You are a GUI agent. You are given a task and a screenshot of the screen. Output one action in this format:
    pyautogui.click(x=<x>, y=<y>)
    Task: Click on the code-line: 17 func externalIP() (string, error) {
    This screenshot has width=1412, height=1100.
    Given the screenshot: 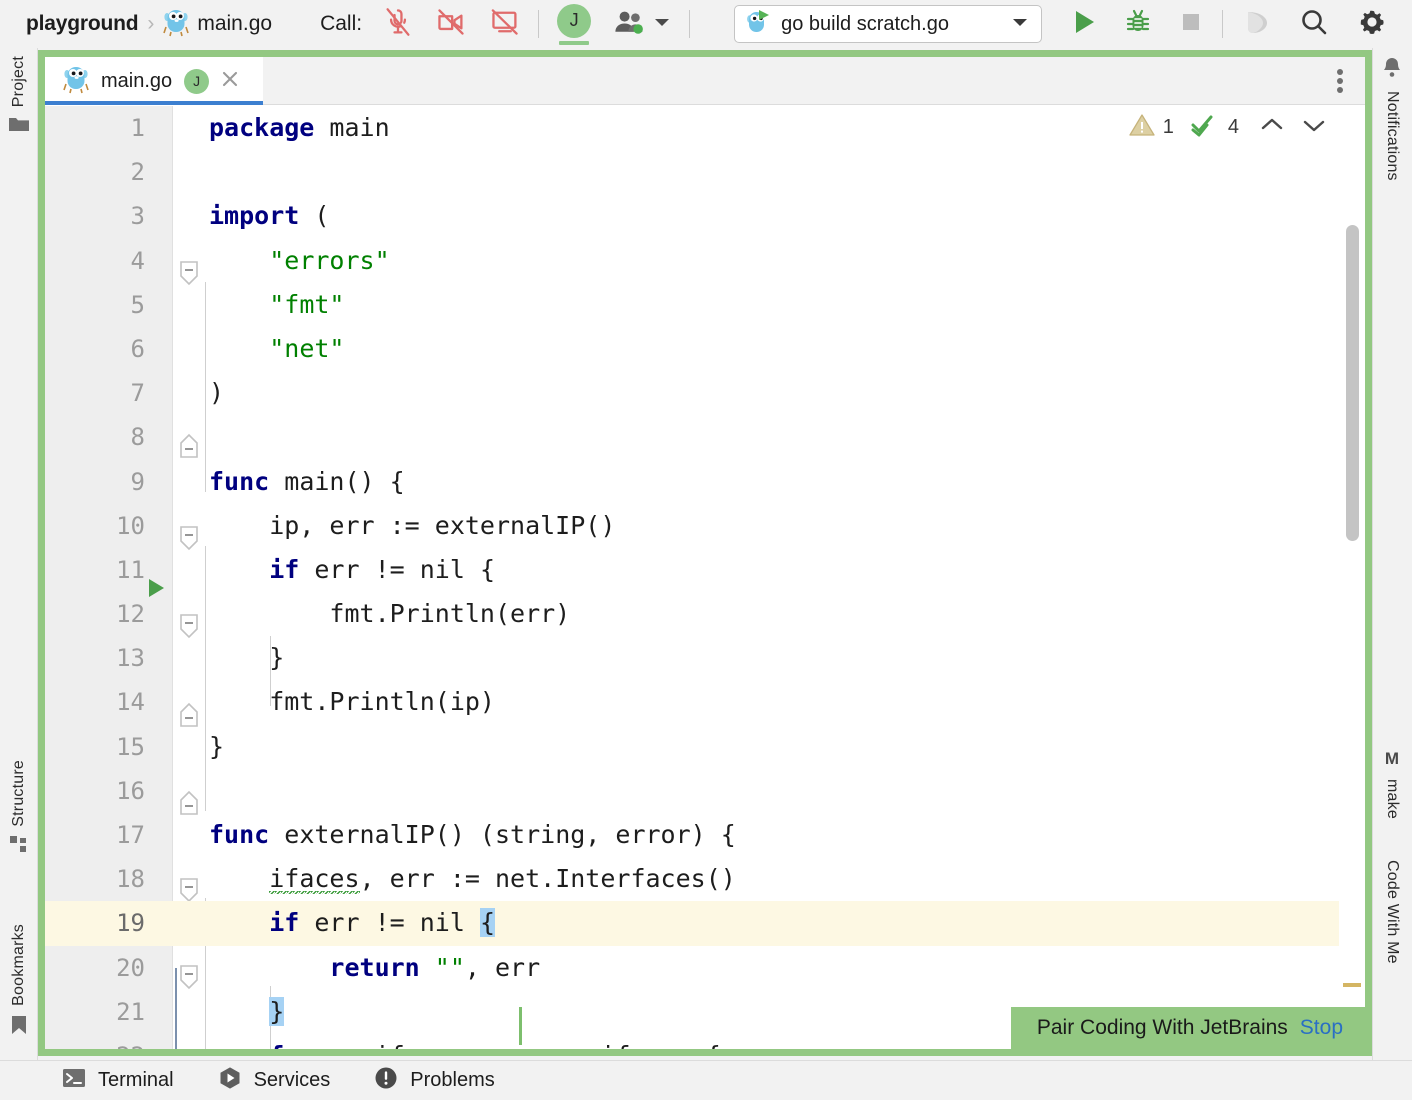 What is the action you would take?
    pyautogui.click(x=705, y=835)
    